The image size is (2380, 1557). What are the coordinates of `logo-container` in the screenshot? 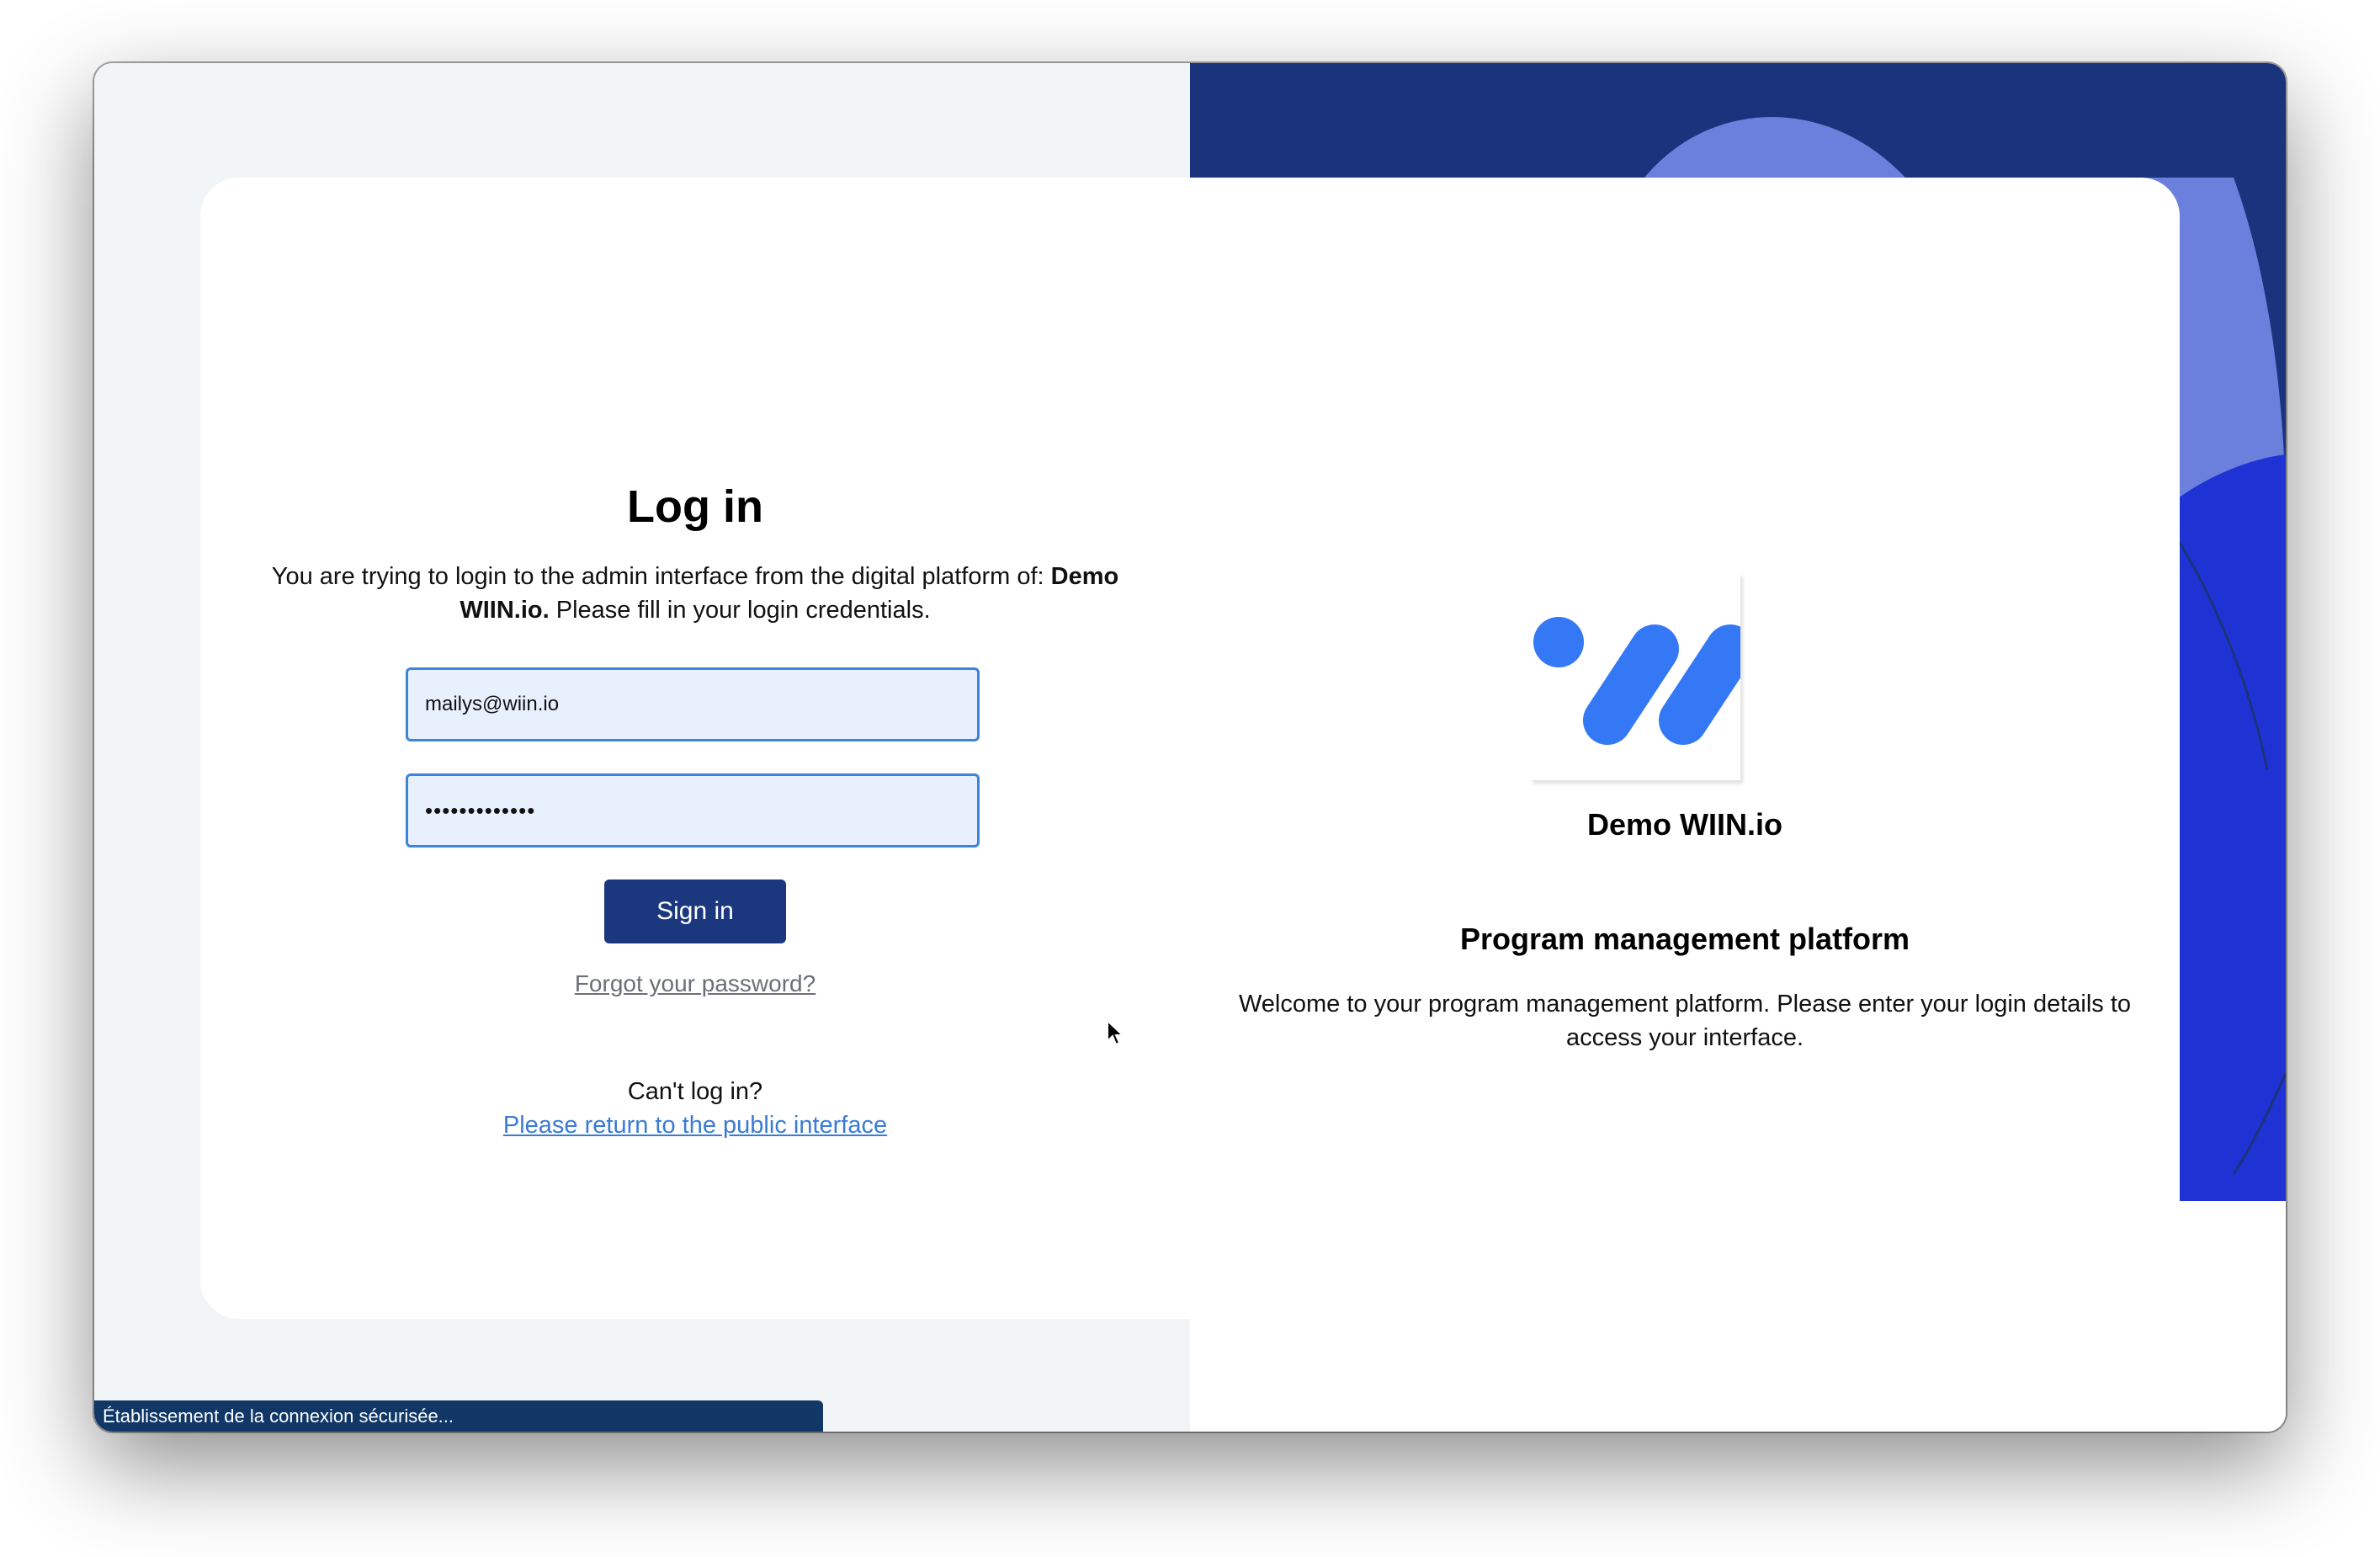 It's located at (1642, 676).